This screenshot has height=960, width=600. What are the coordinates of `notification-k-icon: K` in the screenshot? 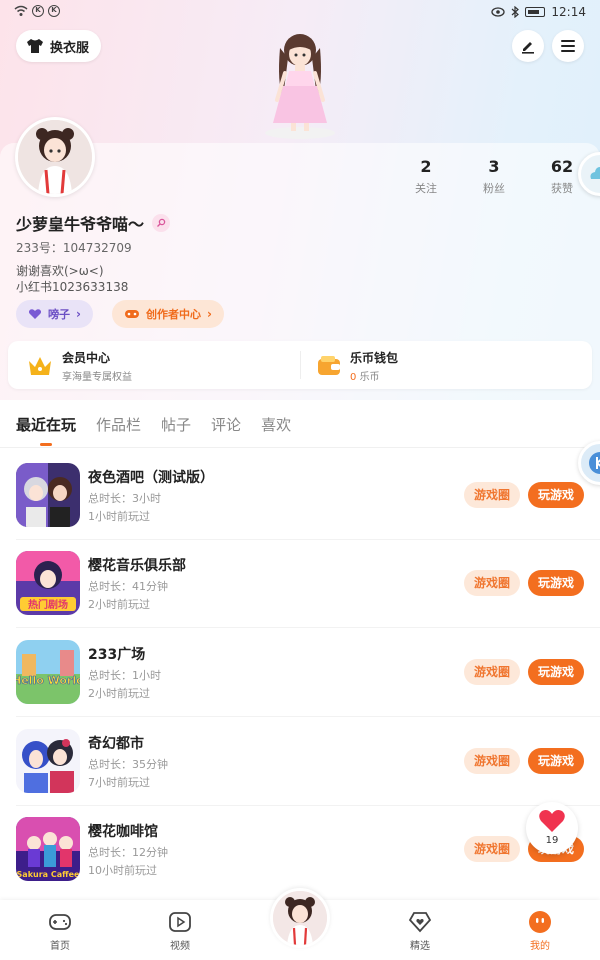 It's located at (38, 11).